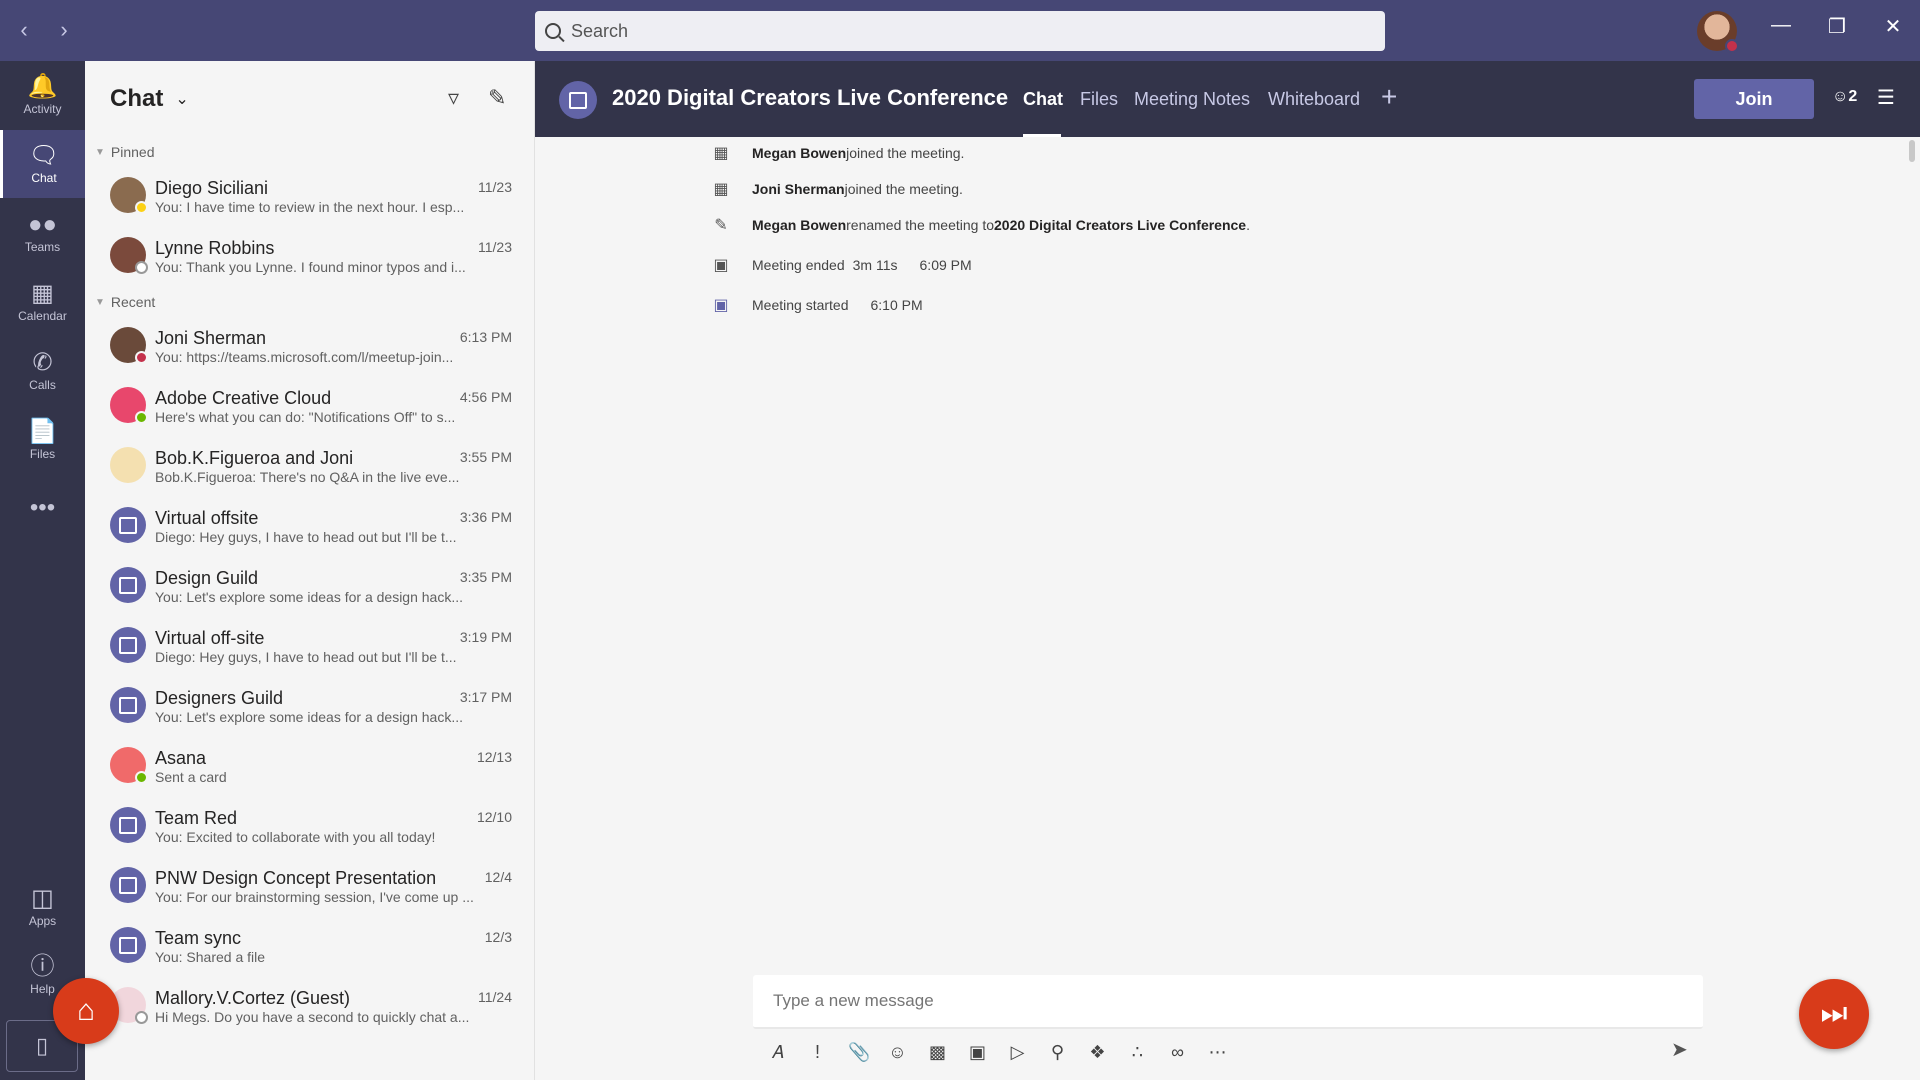  What do you see at coordinates (553, 31) in the screenshot?
I see `search-icon` at bounding box center [553, 31].